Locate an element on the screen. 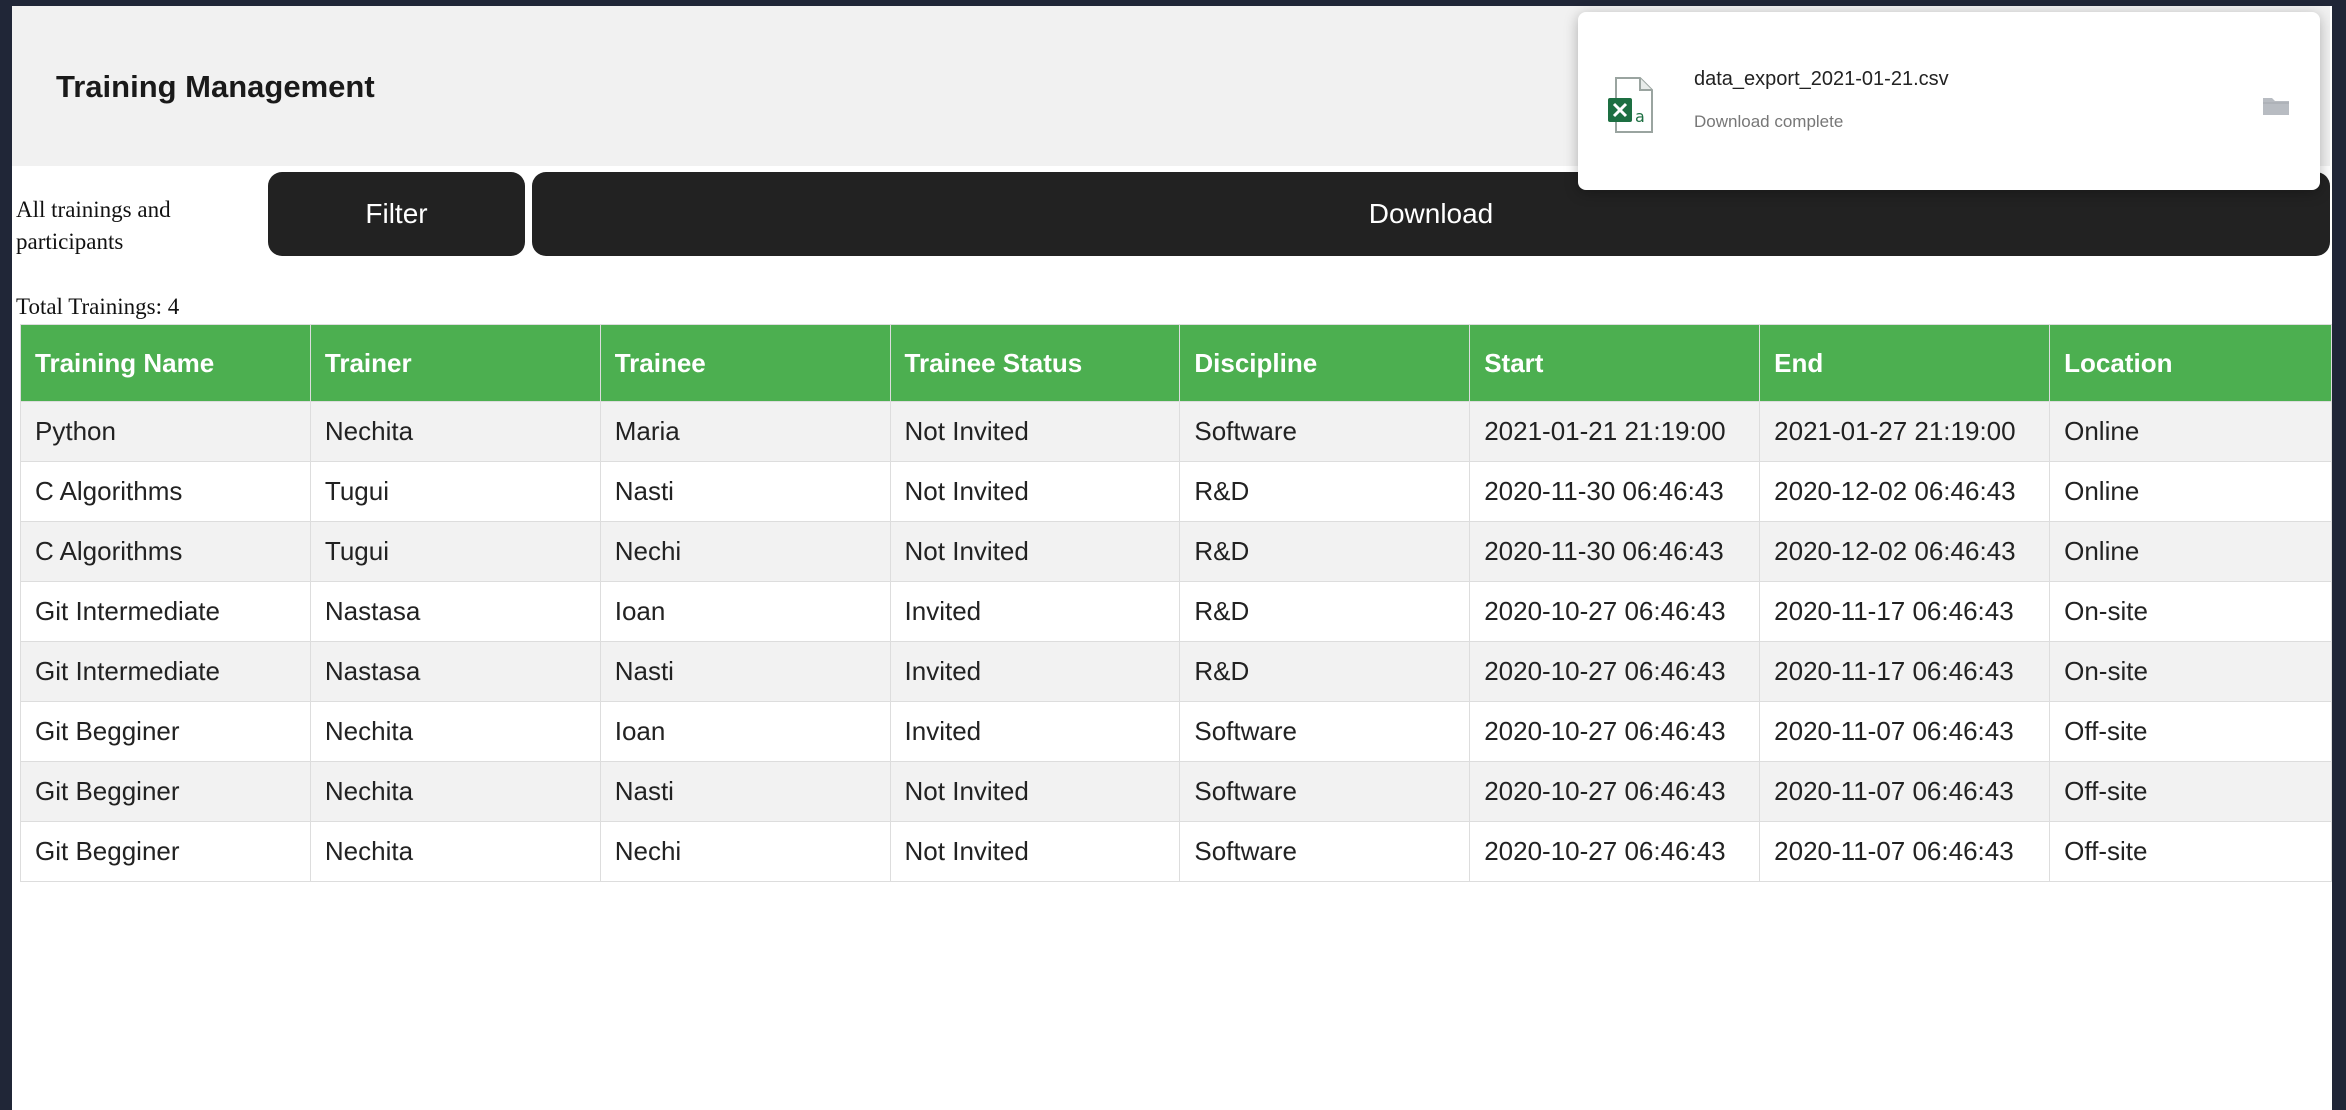  svg-text: a is located at coordinates (1640, 116).